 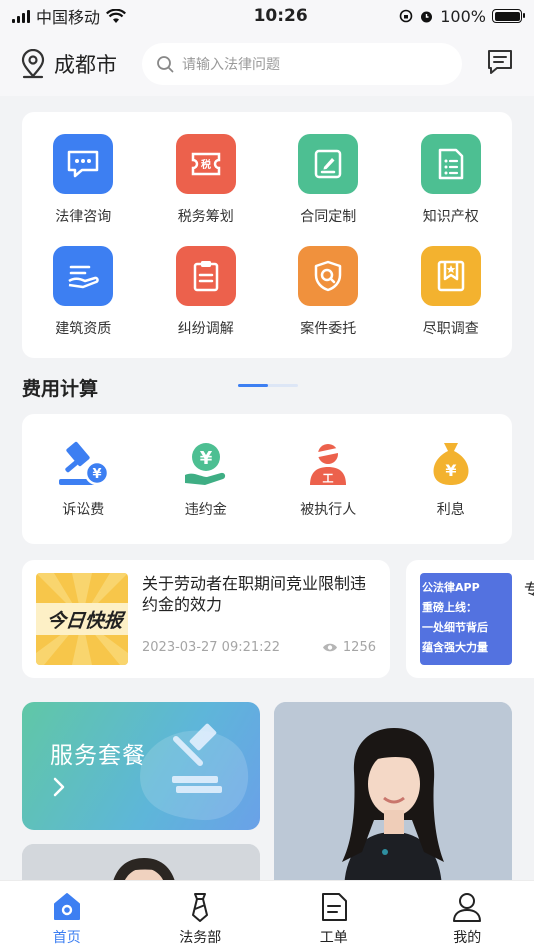 What do you see at coordinates (333, 938) in the screenshot?
I see `tab-label: 工单` at bounding box center [333, 938].